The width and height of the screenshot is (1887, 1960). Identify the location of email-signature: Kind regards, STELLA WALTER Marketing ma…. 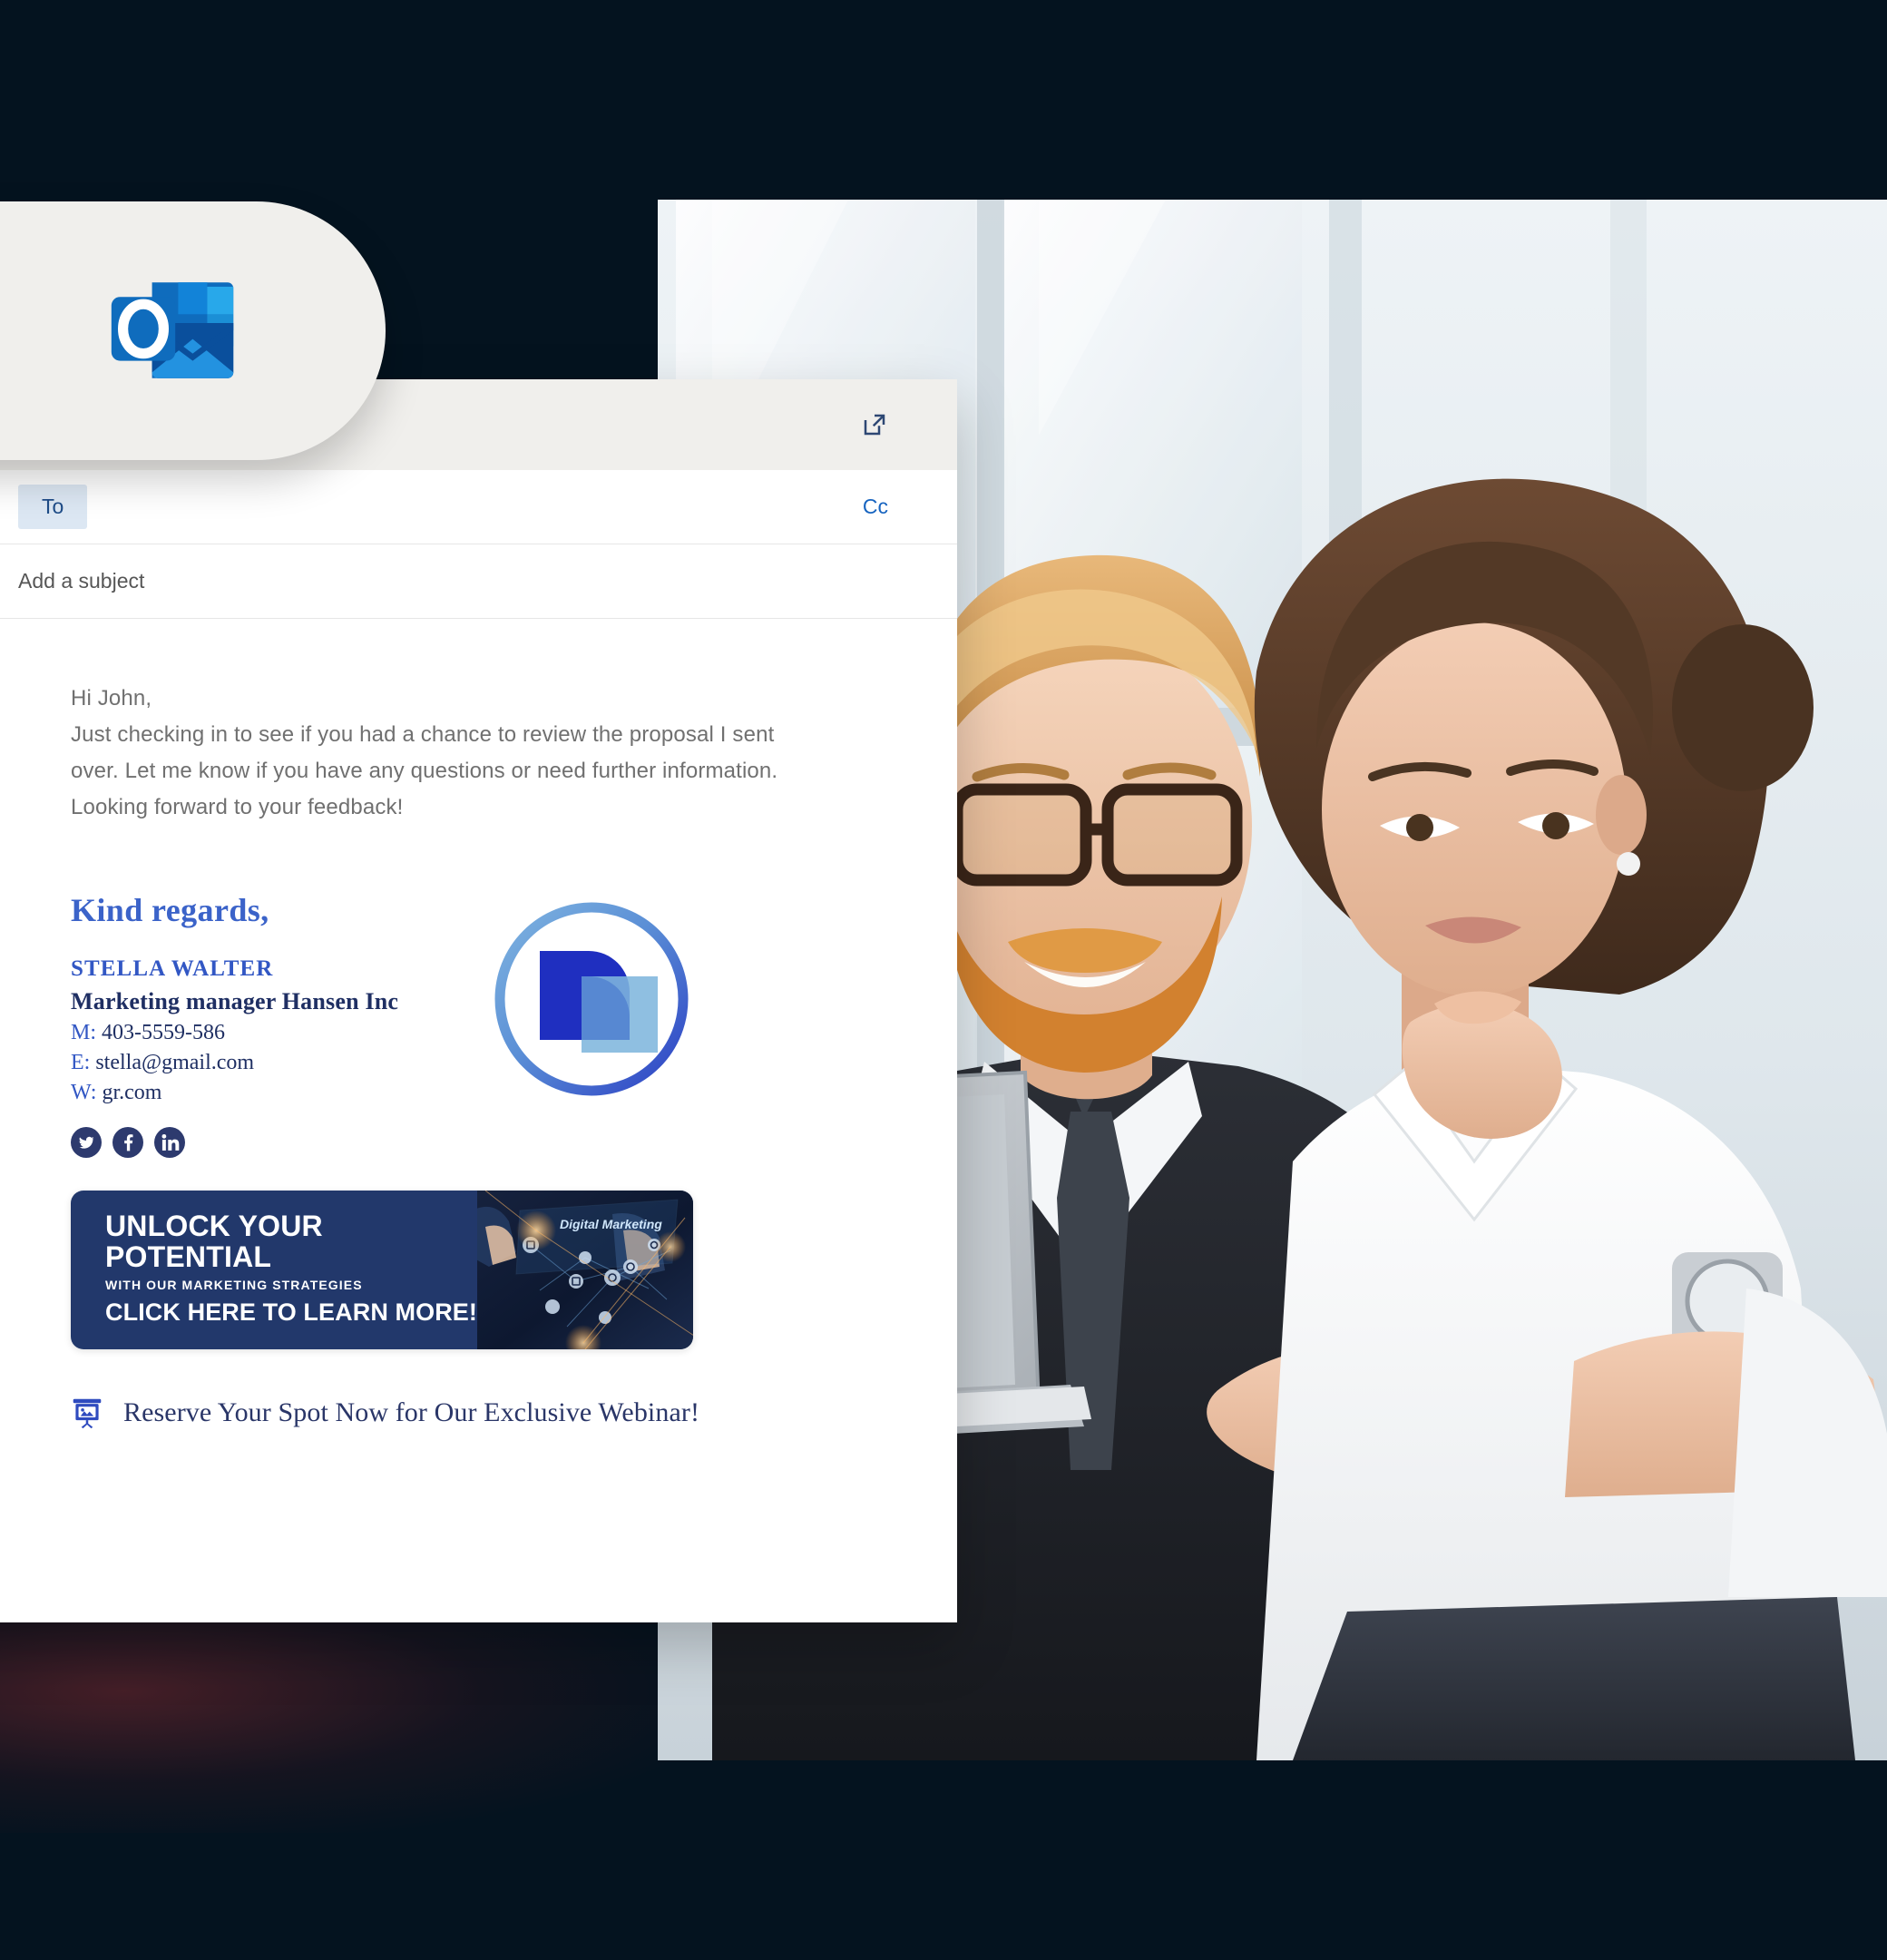
(478, 1160).